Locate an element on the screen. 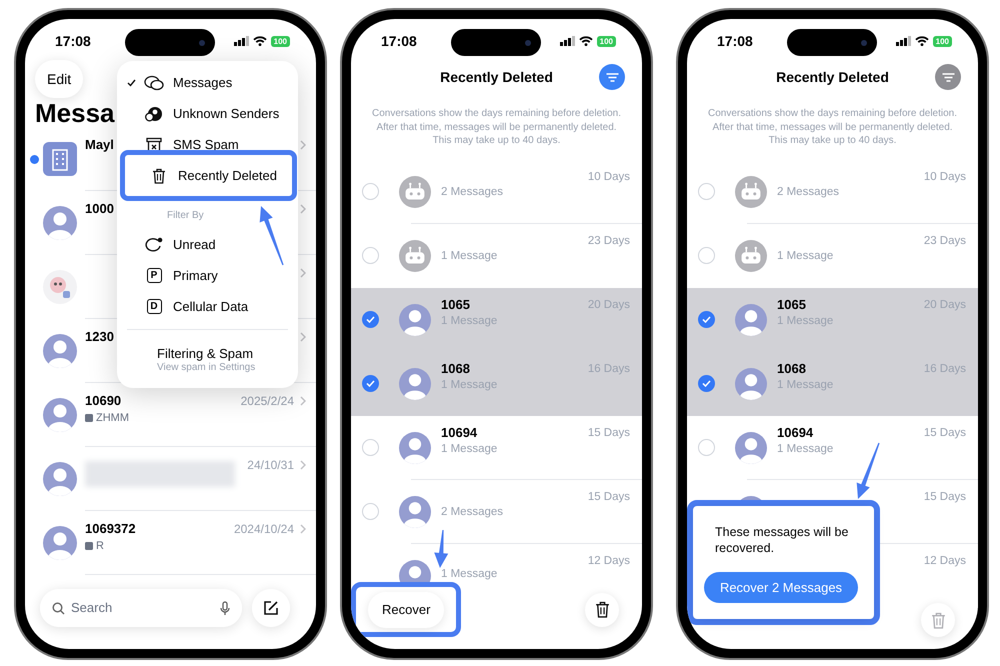 This screenshot has height=666, width=1000. menu-item-label: Filtering & Spam is located at coordinates (205, 354).